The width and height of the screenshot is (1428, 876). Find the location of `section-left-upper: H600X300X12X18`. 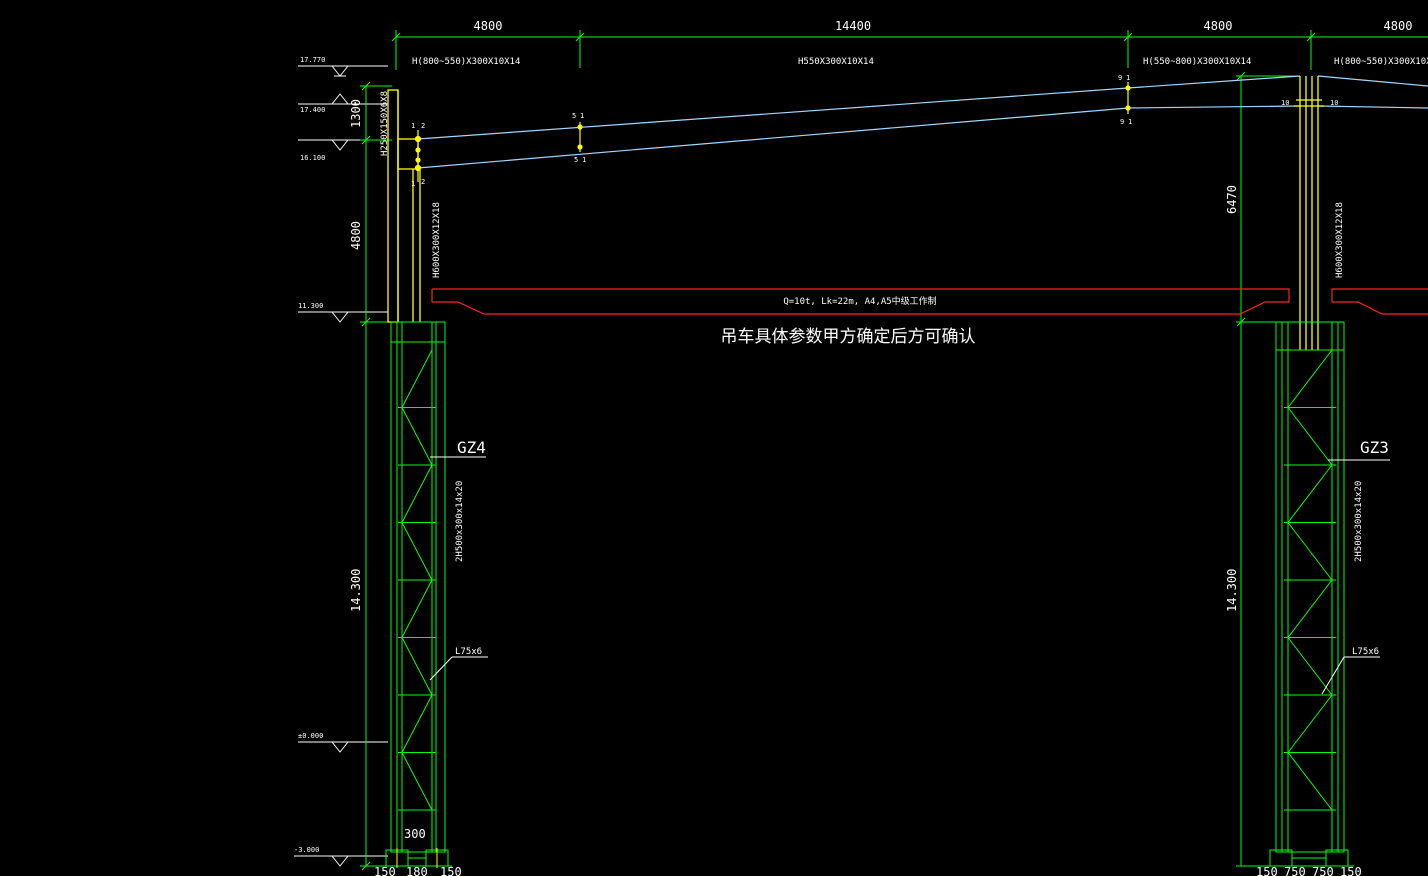

section-left-upper: H600X300X12X18 is located at coordinates (437, 240).